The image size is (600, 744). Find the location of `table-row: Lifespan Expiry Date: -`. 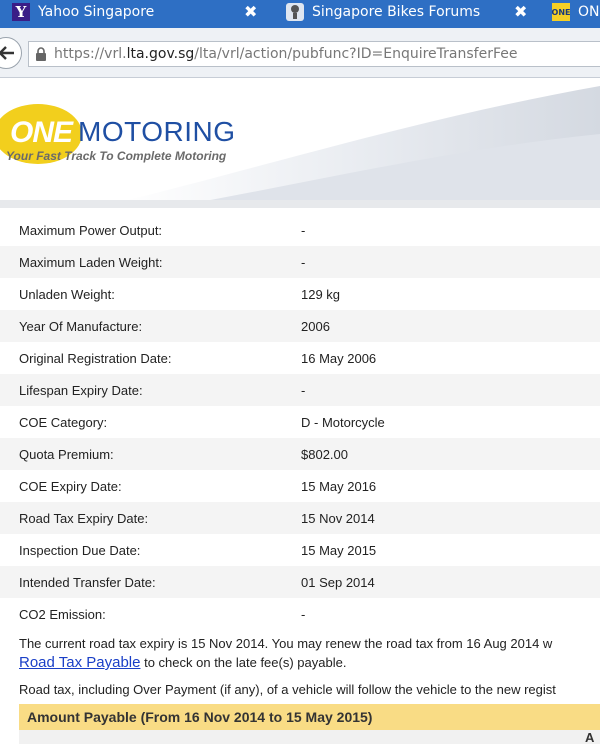

table-row: Lifespan Expiry Date: - is located at coordinates (300, 390).